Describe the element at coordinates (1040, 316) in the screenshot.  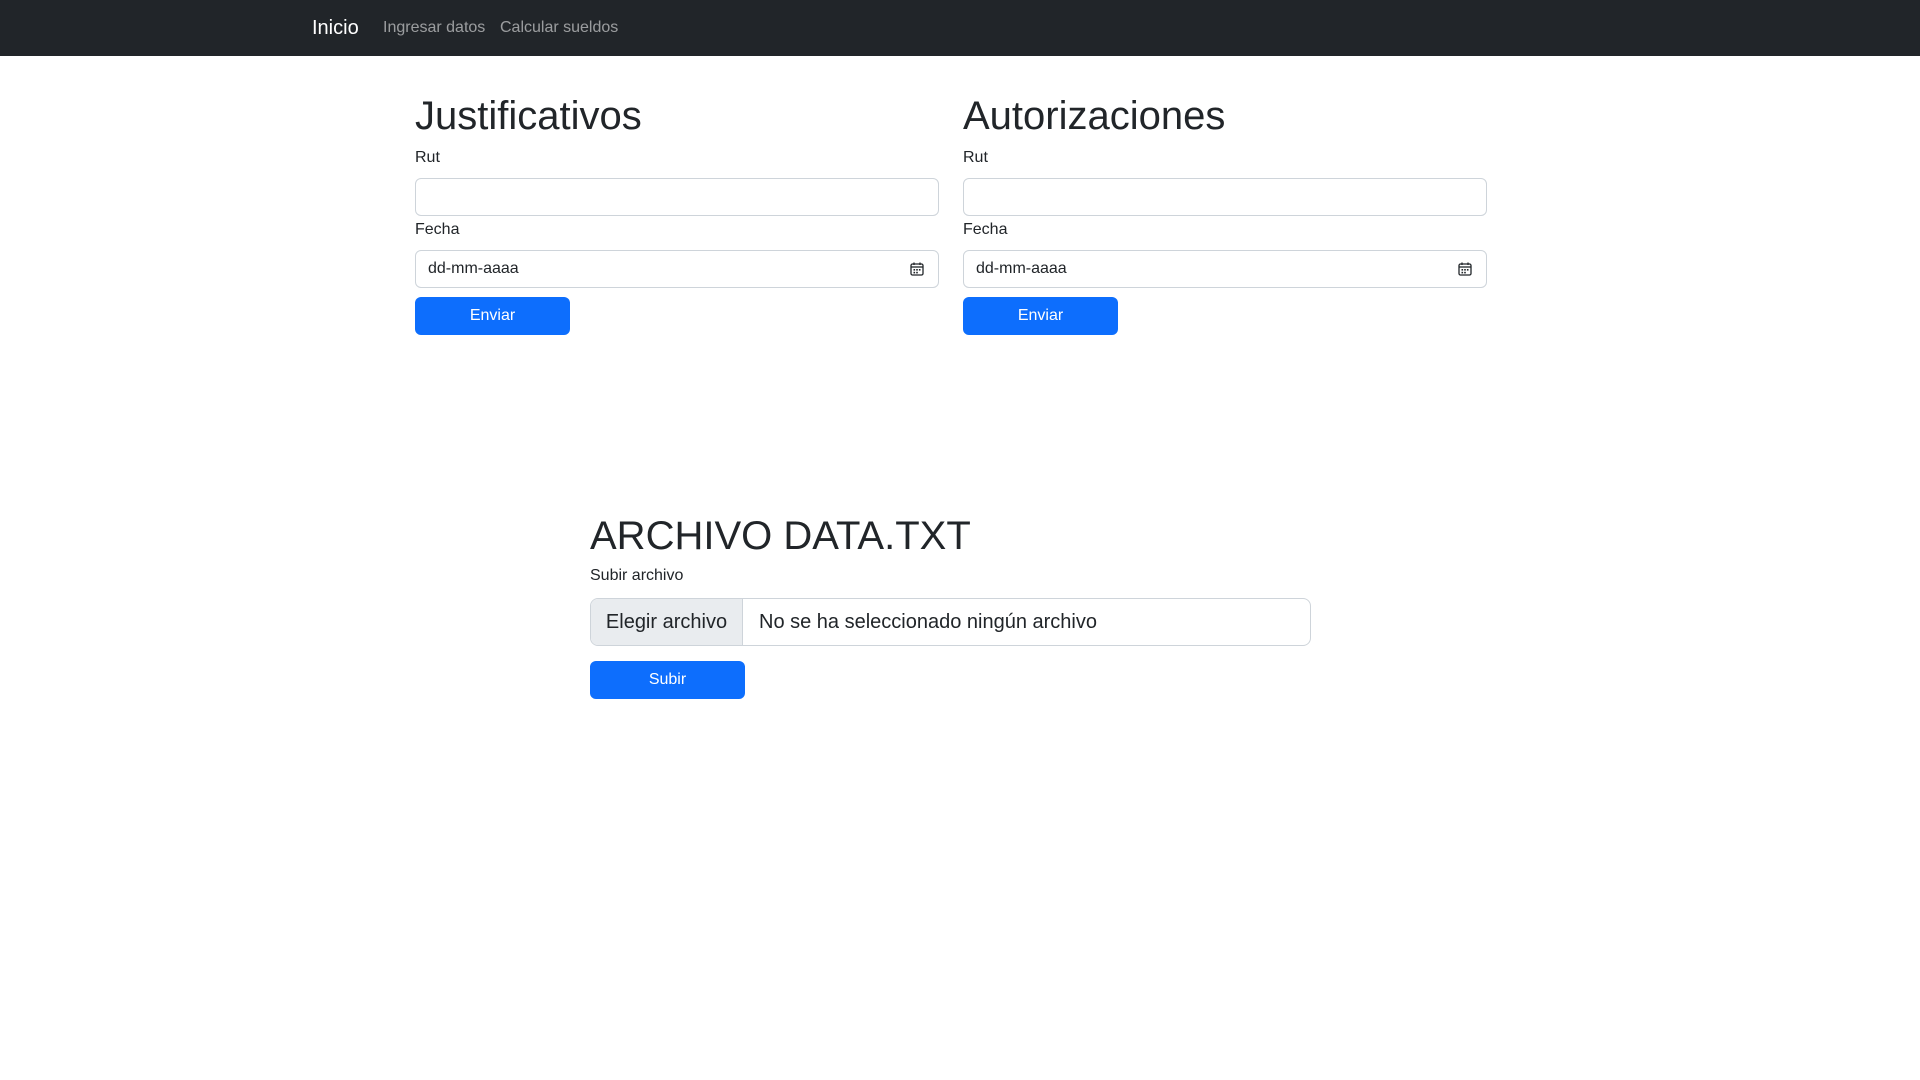
I see `autorizaciones-submit-button: Enviar` at that location.